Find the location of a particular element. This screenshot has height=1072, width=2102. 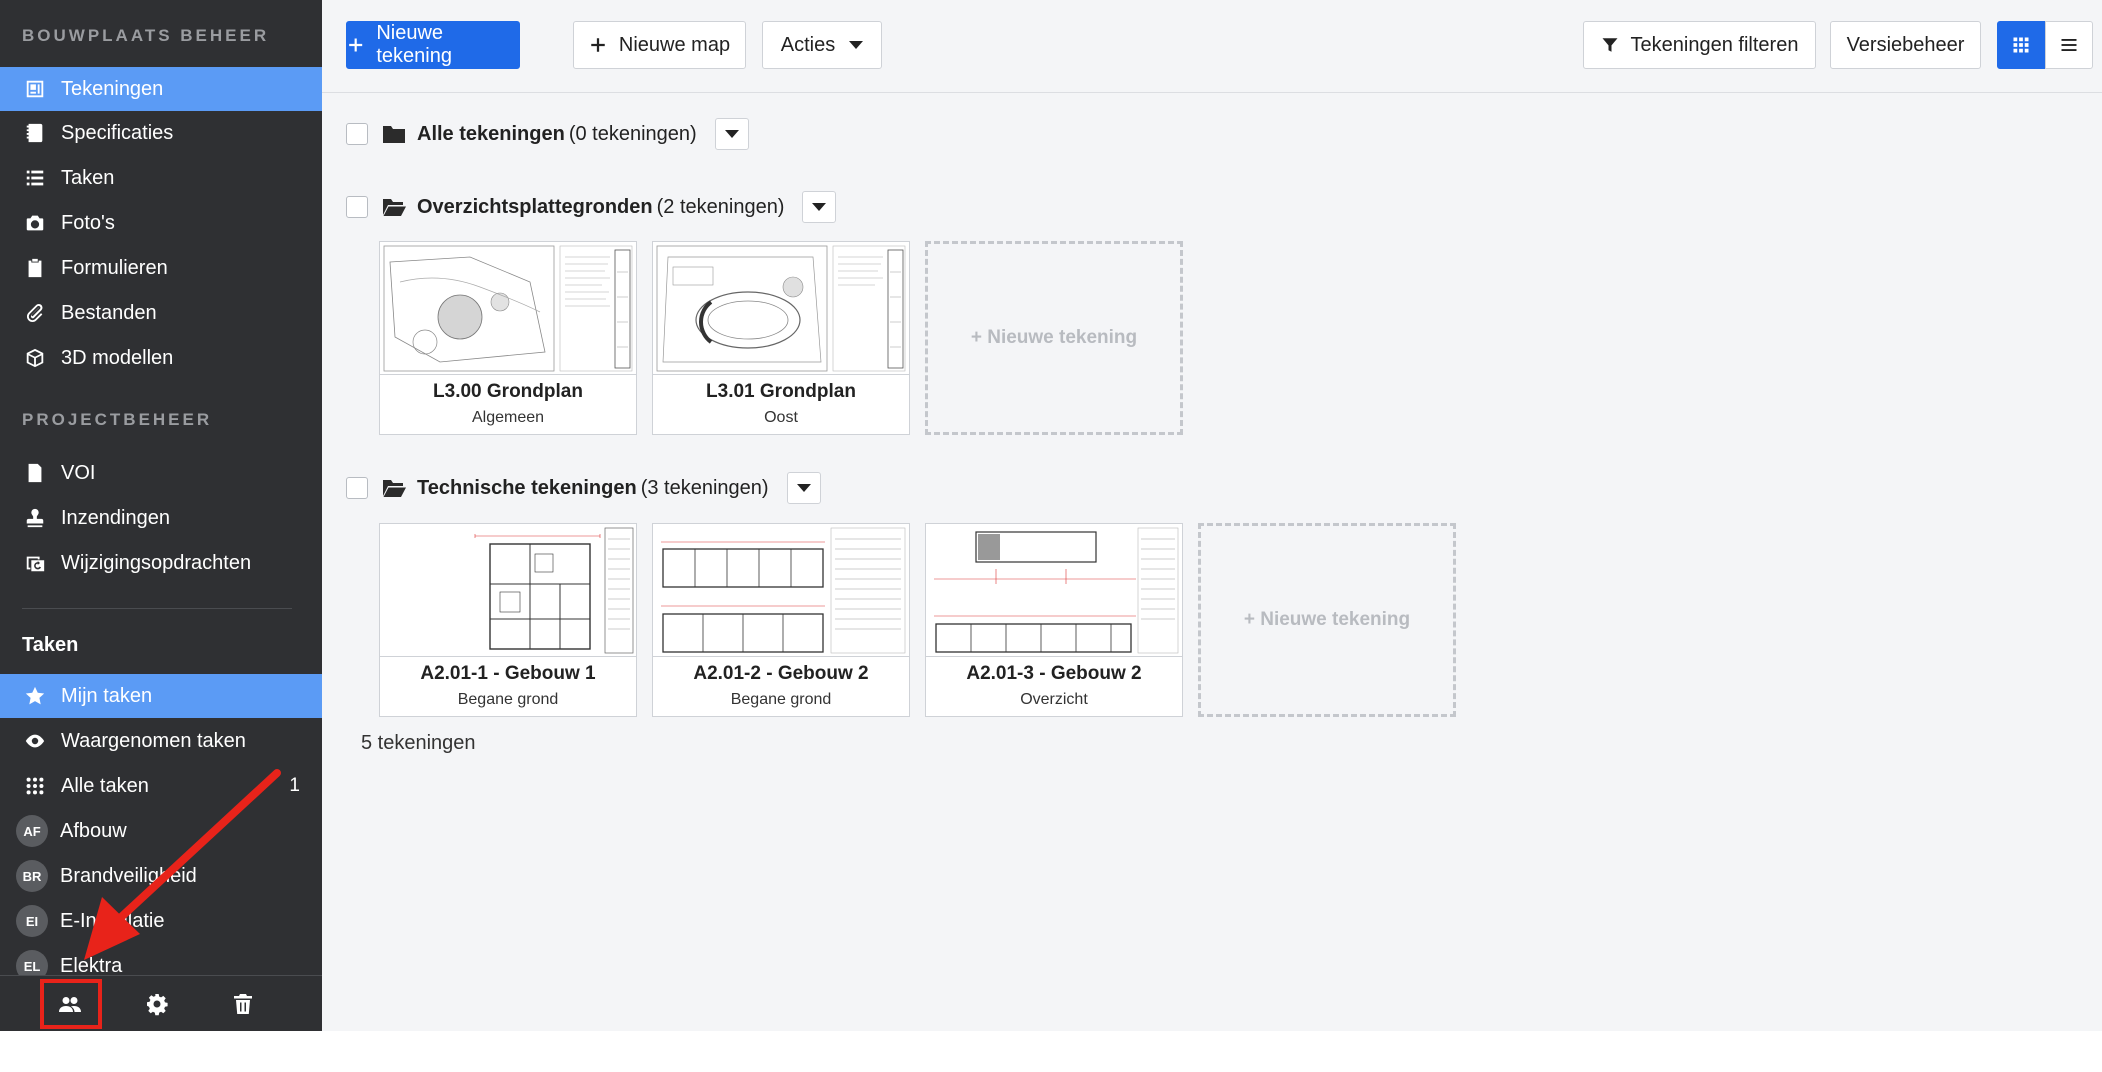

cube-icon is located at coordinates (35, 358).